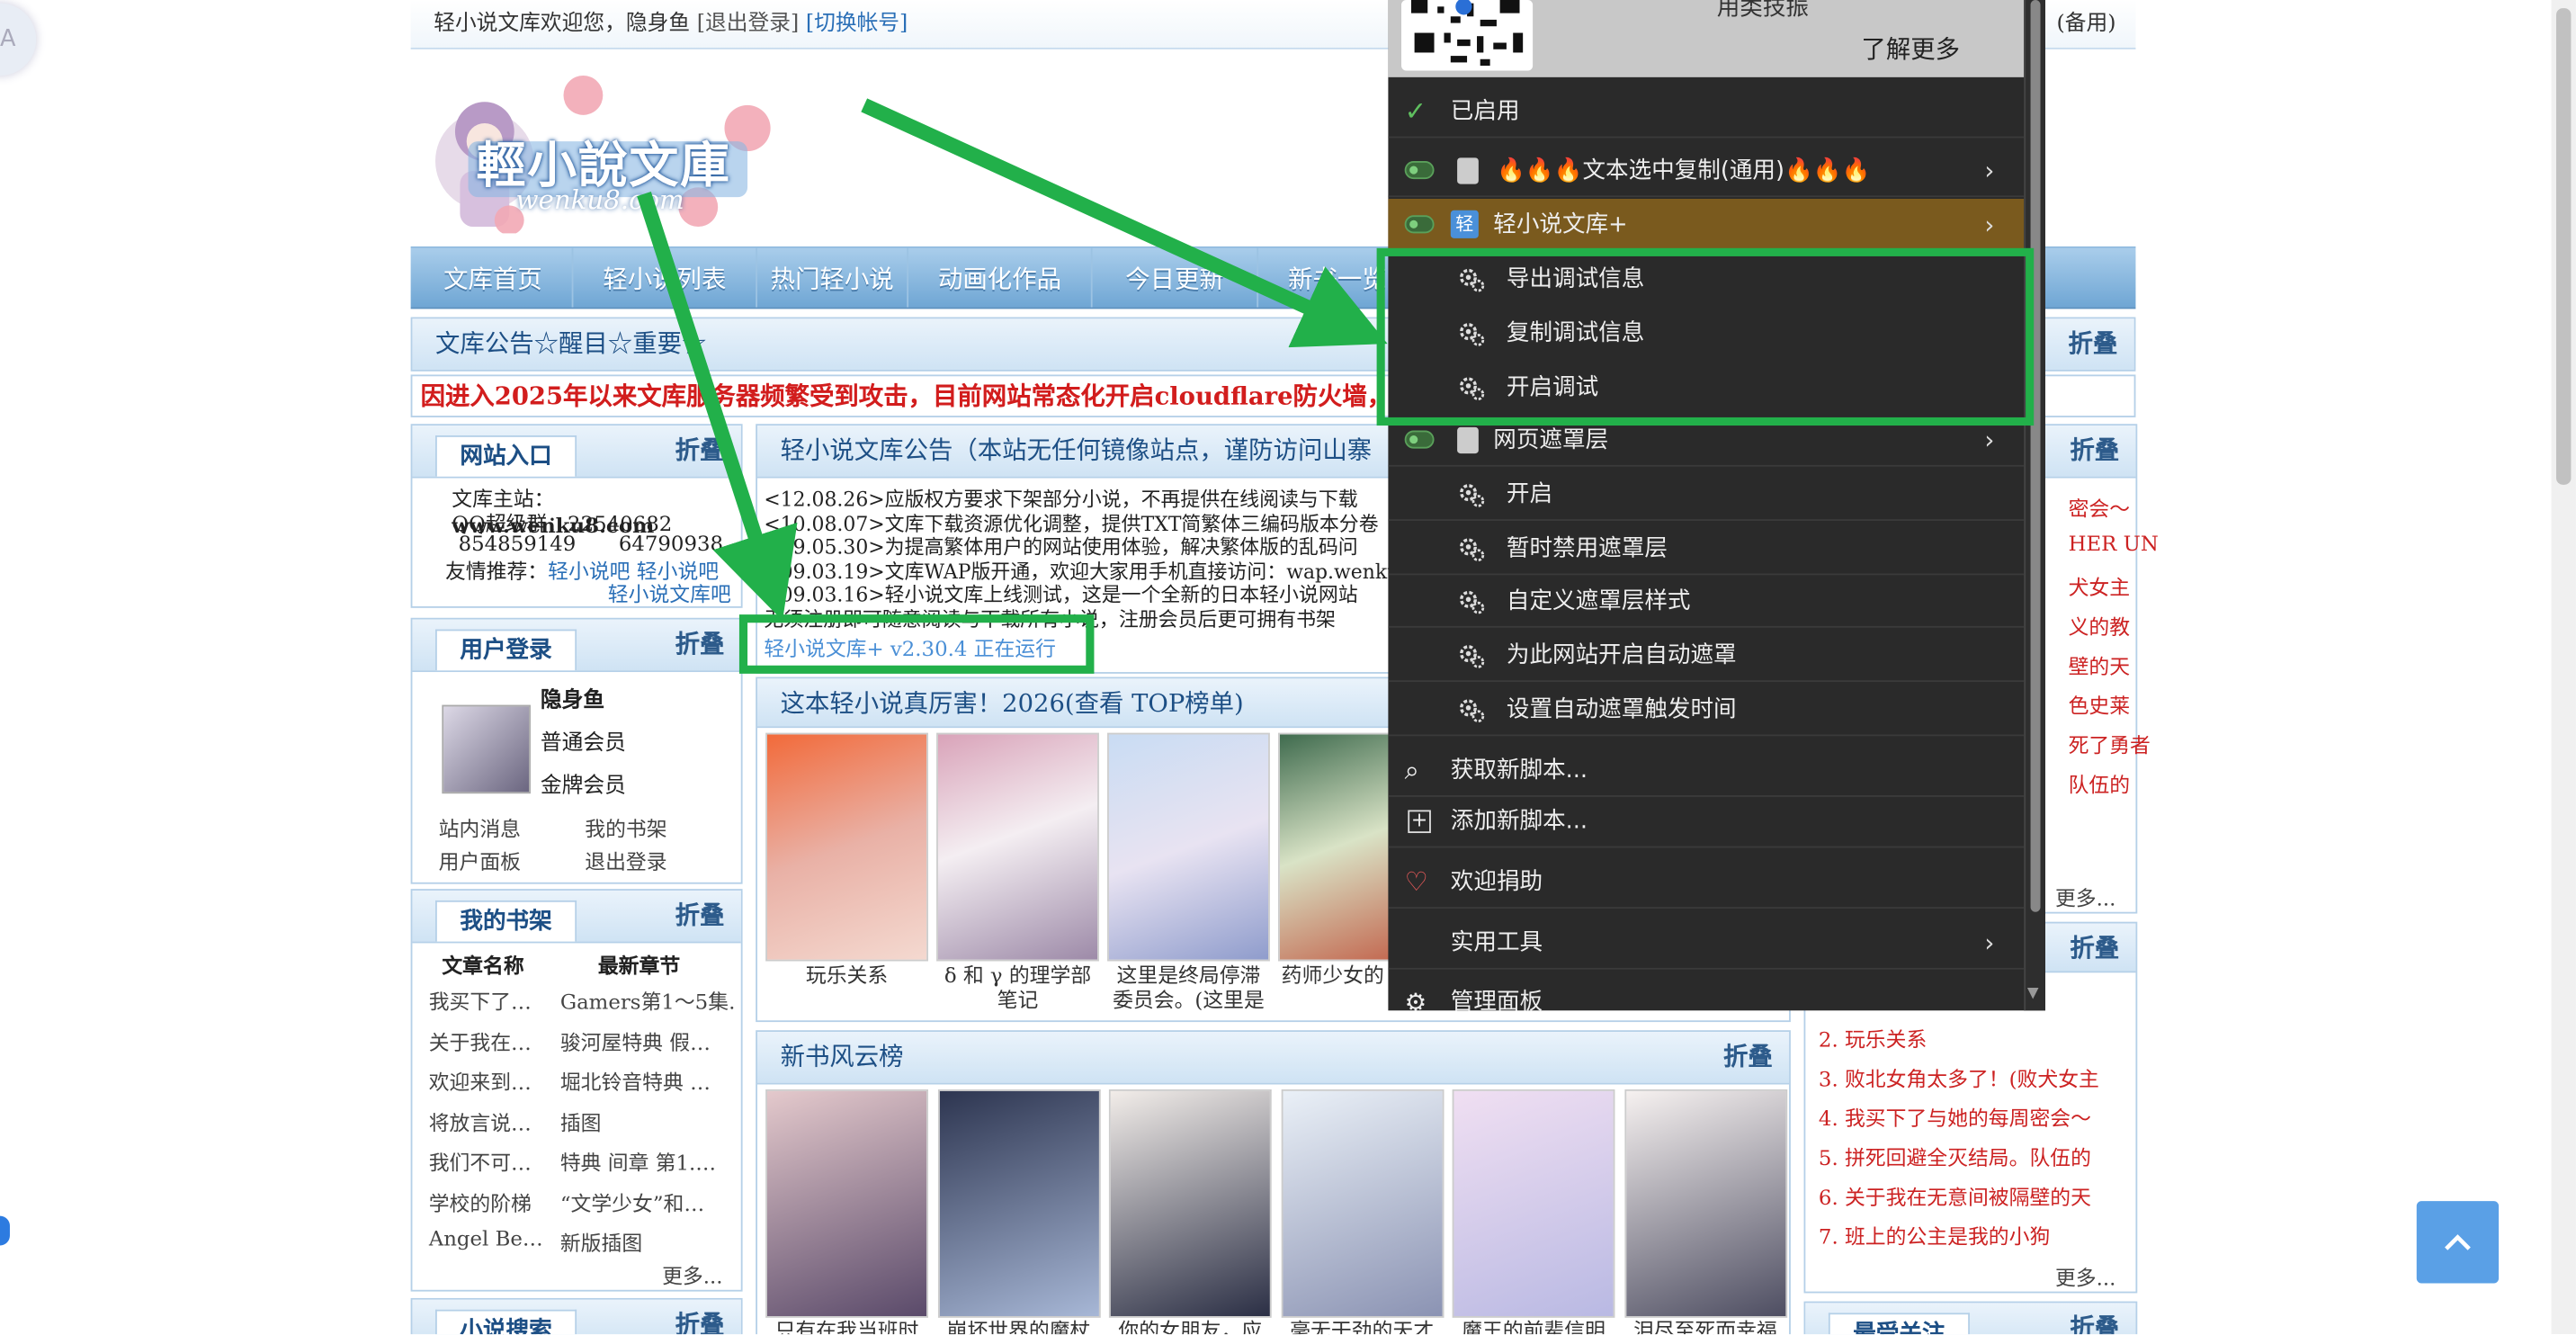  What do you see at coordinates (717, 406) in the screenshot?
I see `arrow-to-status` at bounding box center [717, 406].